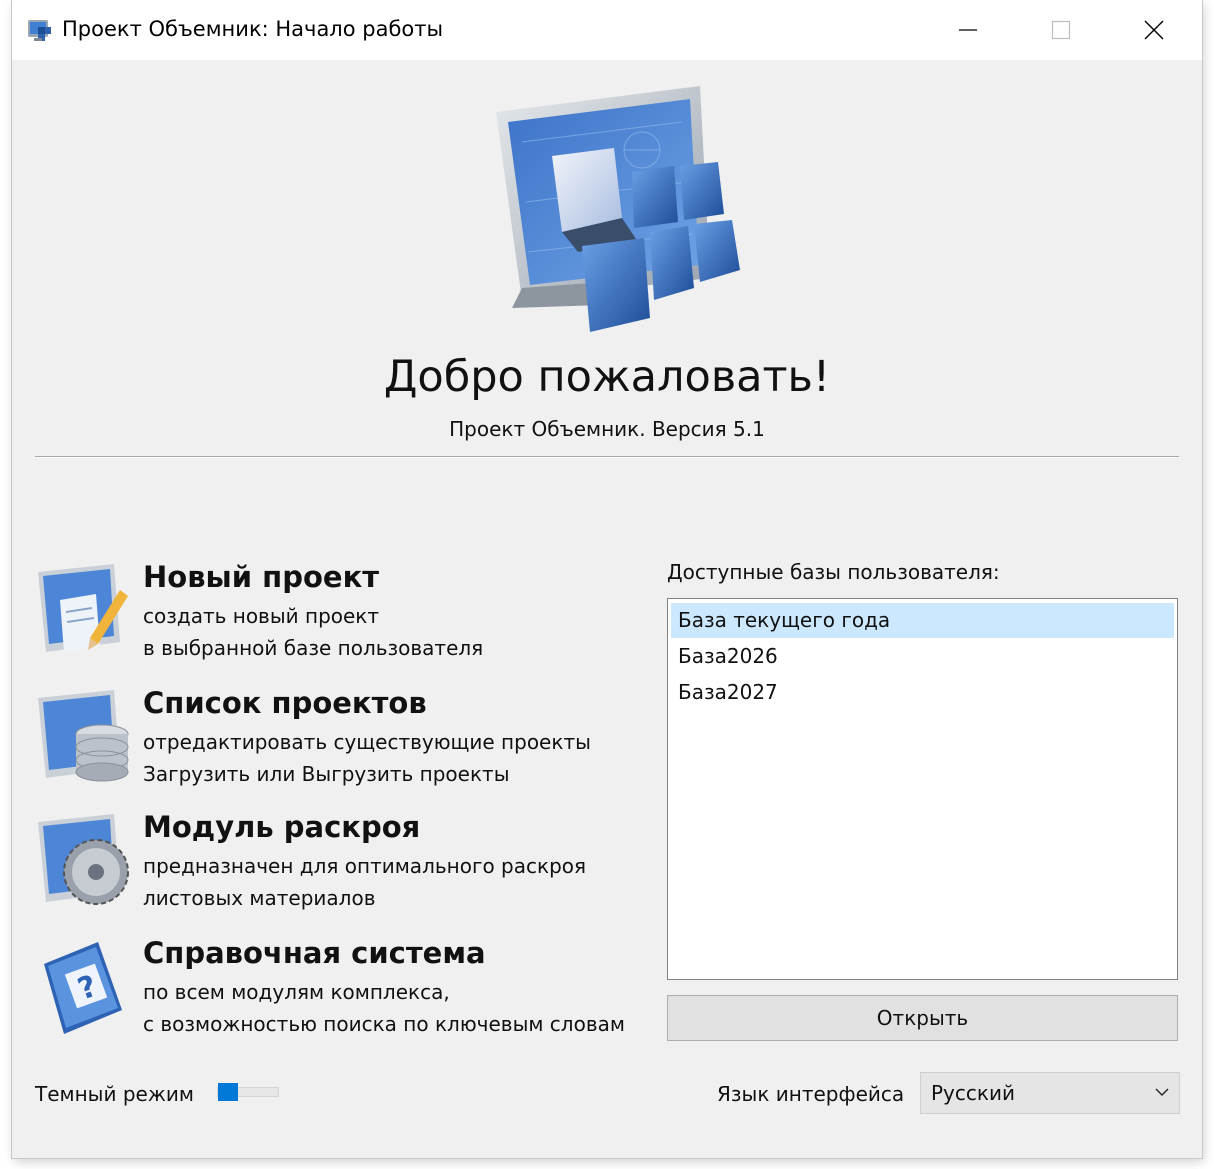  I want to click on minimize-button, so click(968, 30).